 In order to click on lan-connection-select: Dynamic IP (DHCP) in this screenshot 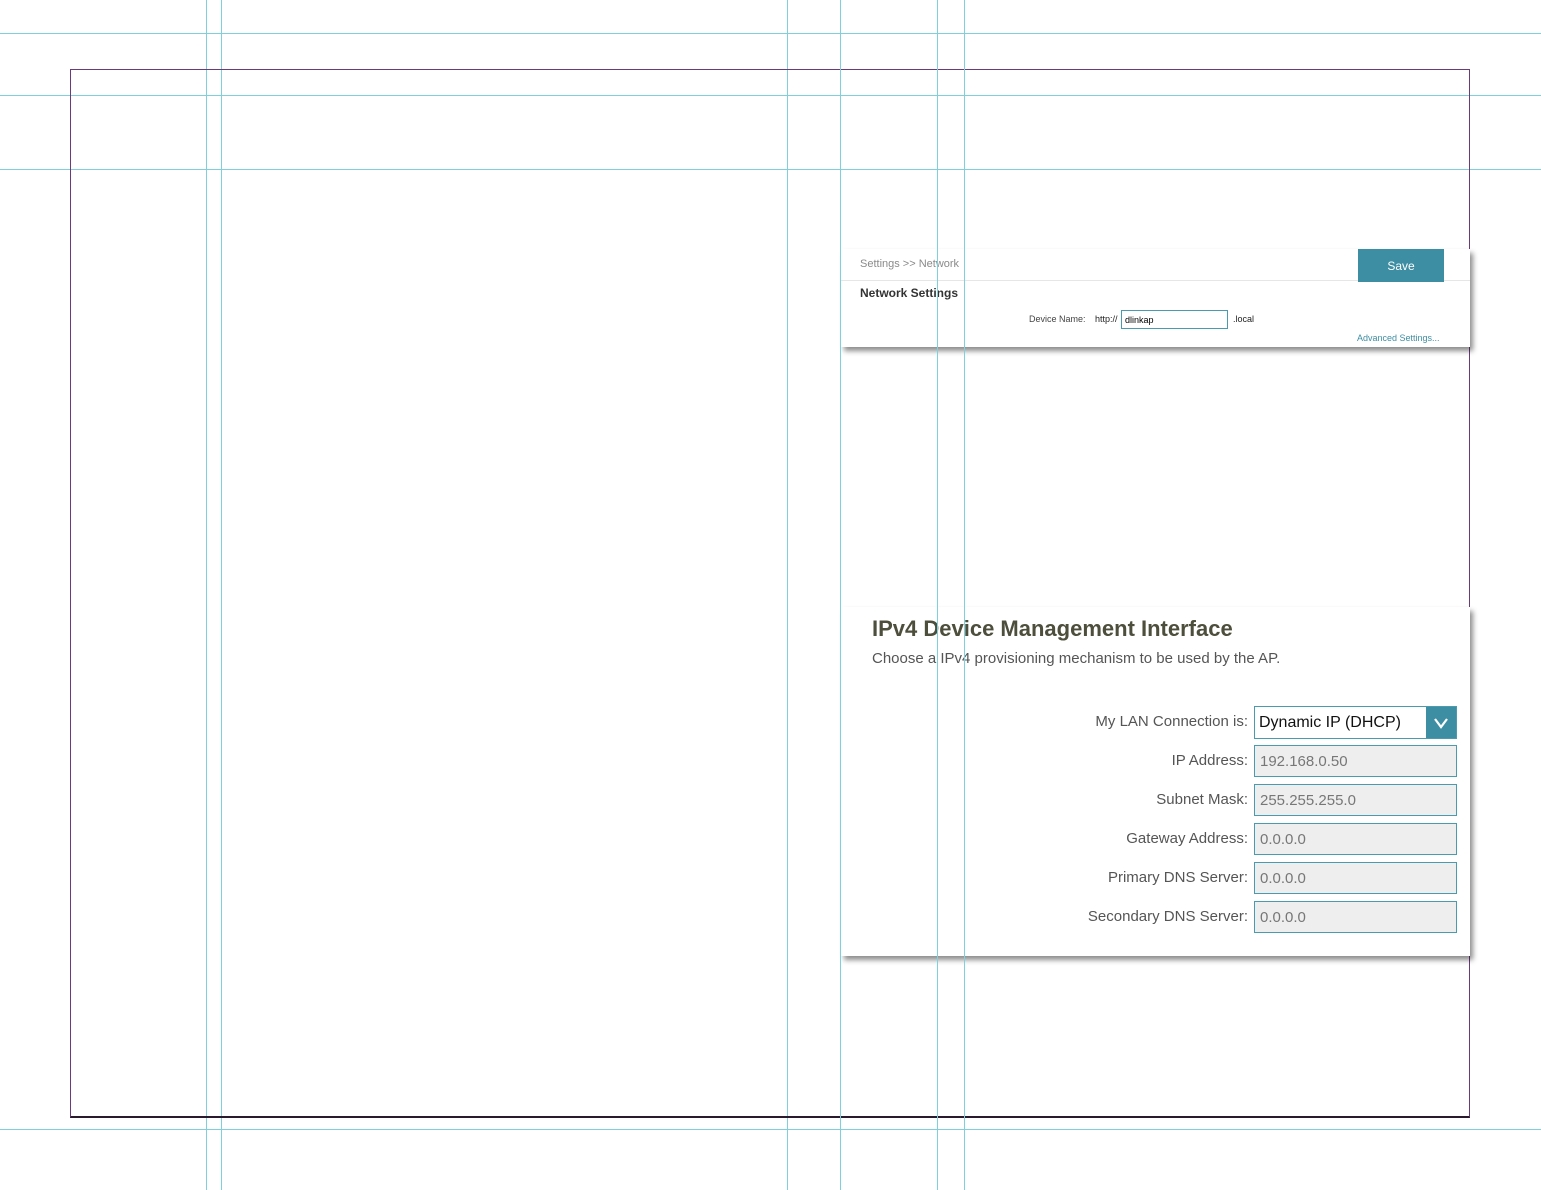, I will do `click(1355, 722)`.